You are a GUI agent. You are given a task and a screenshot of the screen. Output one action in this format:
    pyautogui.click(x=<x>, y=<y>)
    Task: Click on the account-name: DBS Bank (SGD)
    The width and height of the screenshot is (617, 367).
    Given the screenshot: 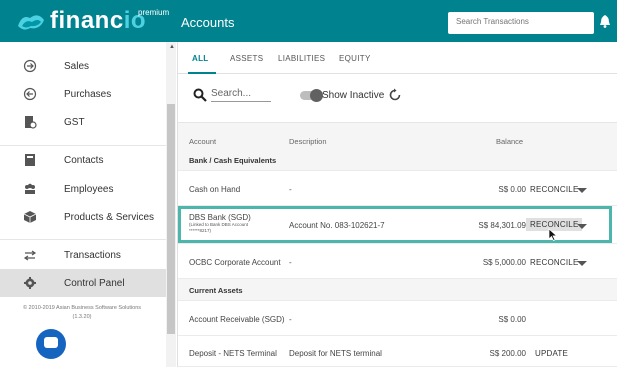 What is the action you would take?
    pyautogui.click(x=220, y=217)
    